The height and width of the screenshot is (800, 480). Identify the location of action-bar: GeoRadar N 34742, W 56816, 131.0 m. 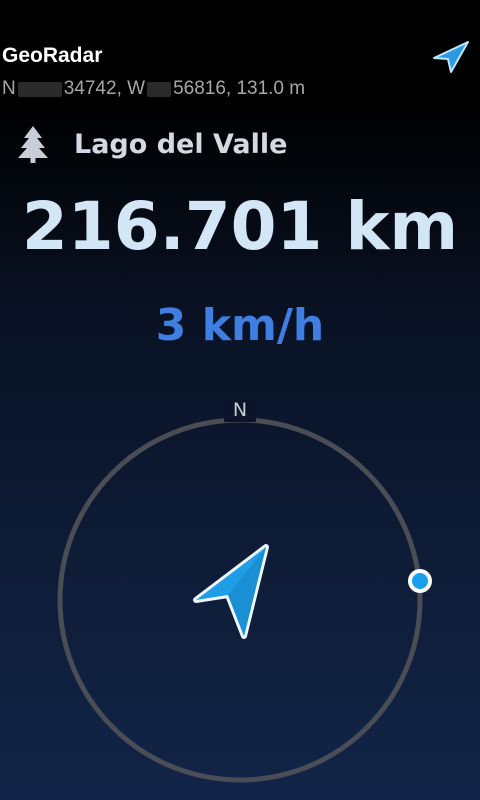
(240, 54).